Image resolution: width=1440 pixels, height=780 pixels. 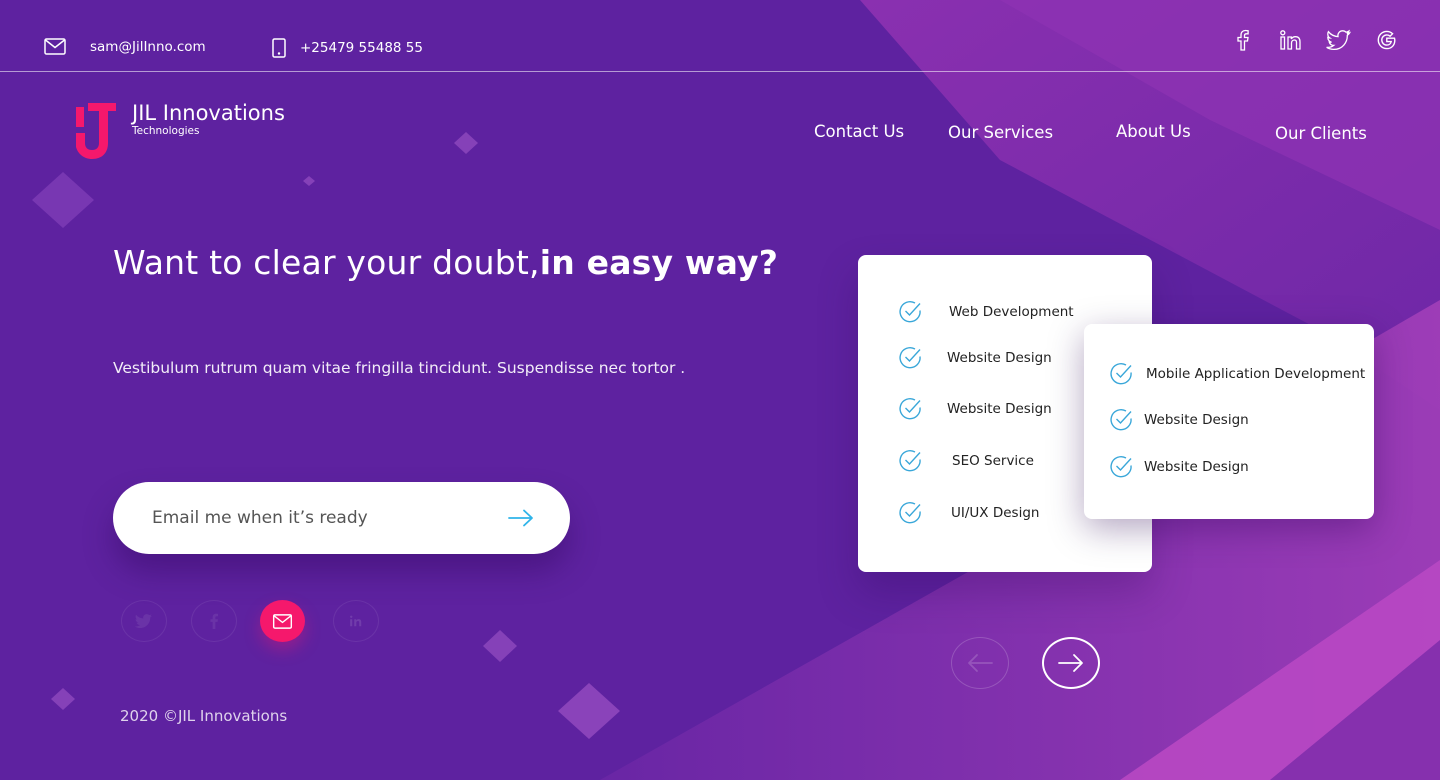 I want to click on service-item: Mobile Application Development, so click(x=1237, y=373).